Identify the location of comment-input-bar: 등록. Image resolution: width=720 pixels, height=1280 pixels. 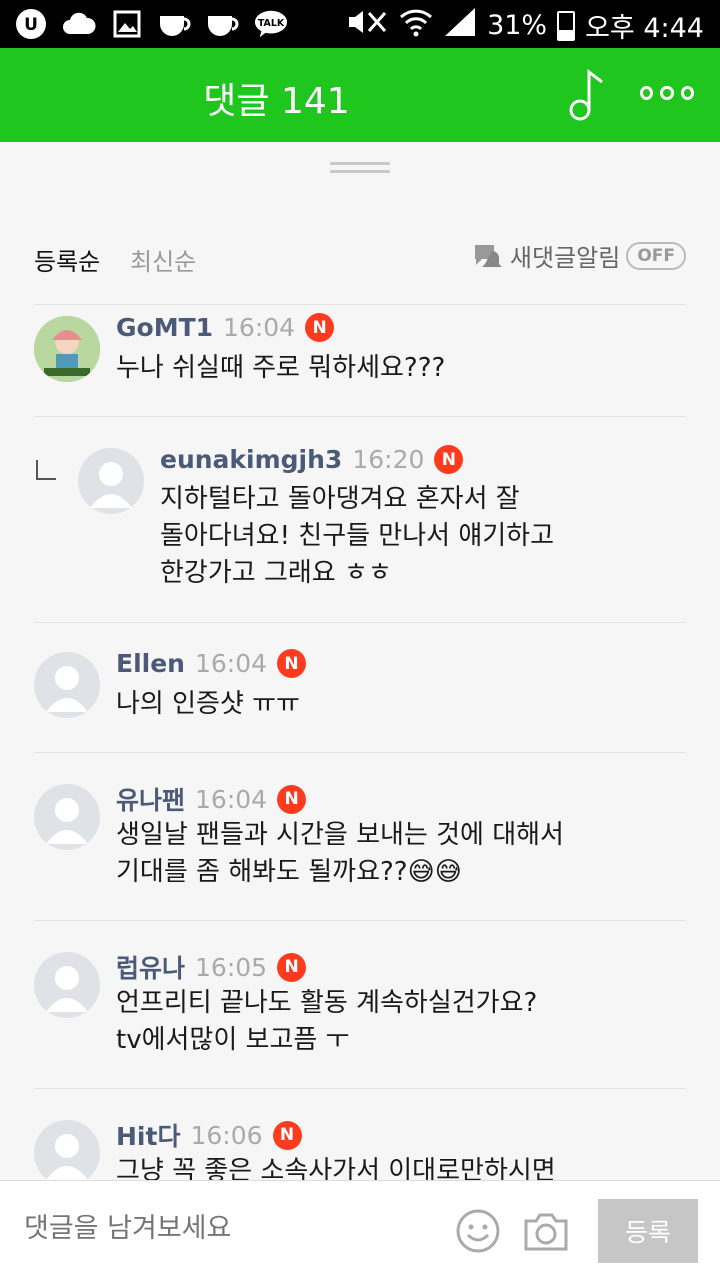
(360, 1230).